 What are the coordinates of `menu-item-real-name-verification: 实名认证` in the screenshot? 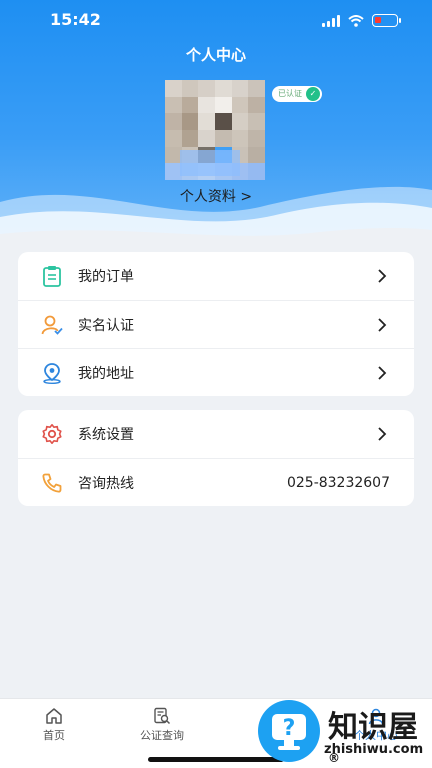 It's located at (216, 324).